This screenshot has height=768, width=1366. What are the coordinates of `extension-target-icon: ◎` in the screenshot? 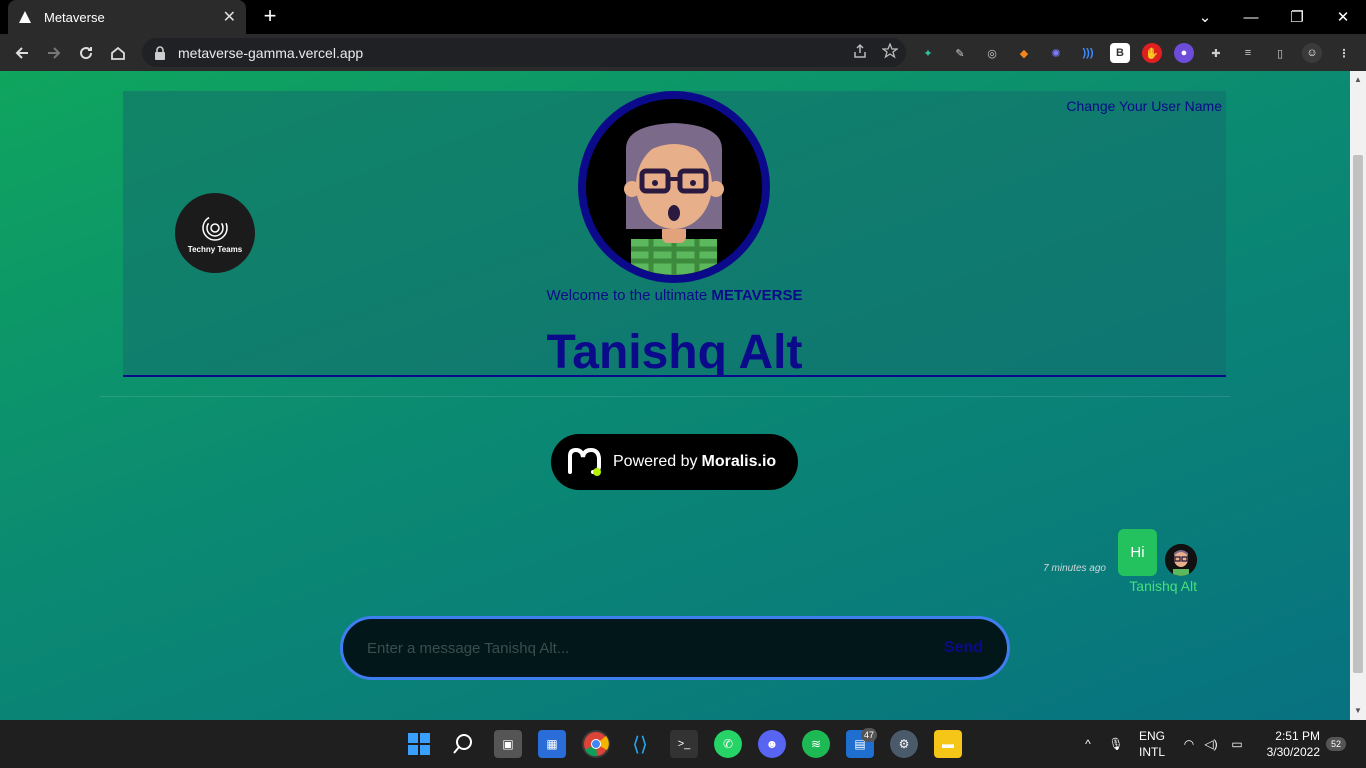 It's located at (992, 53).